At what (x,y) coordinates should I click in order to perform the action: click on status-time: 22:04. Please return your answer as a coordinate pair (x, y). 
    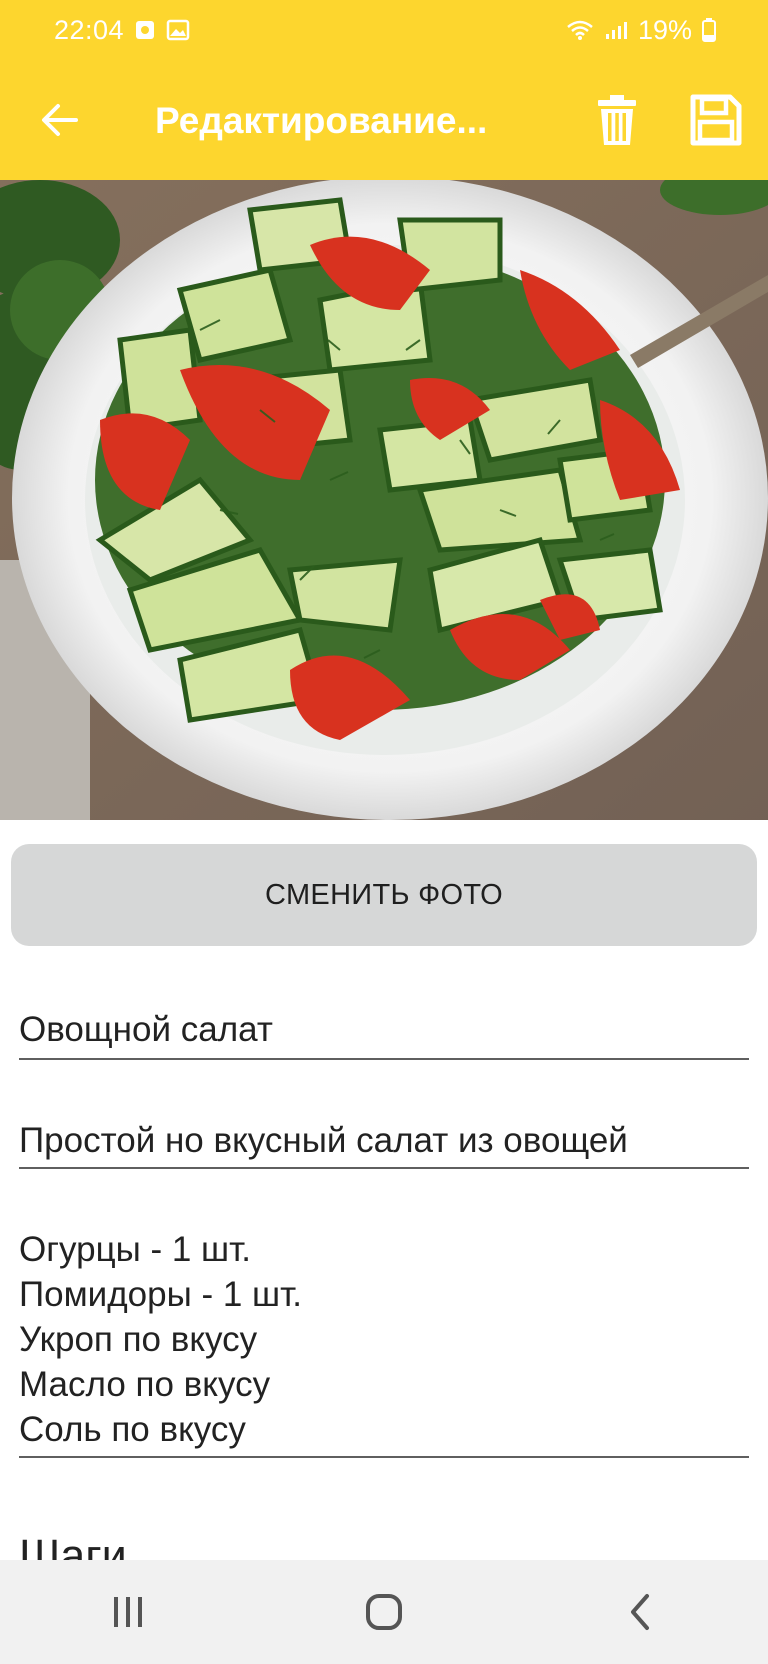
    Looking at the image, I should click on (89, 29).